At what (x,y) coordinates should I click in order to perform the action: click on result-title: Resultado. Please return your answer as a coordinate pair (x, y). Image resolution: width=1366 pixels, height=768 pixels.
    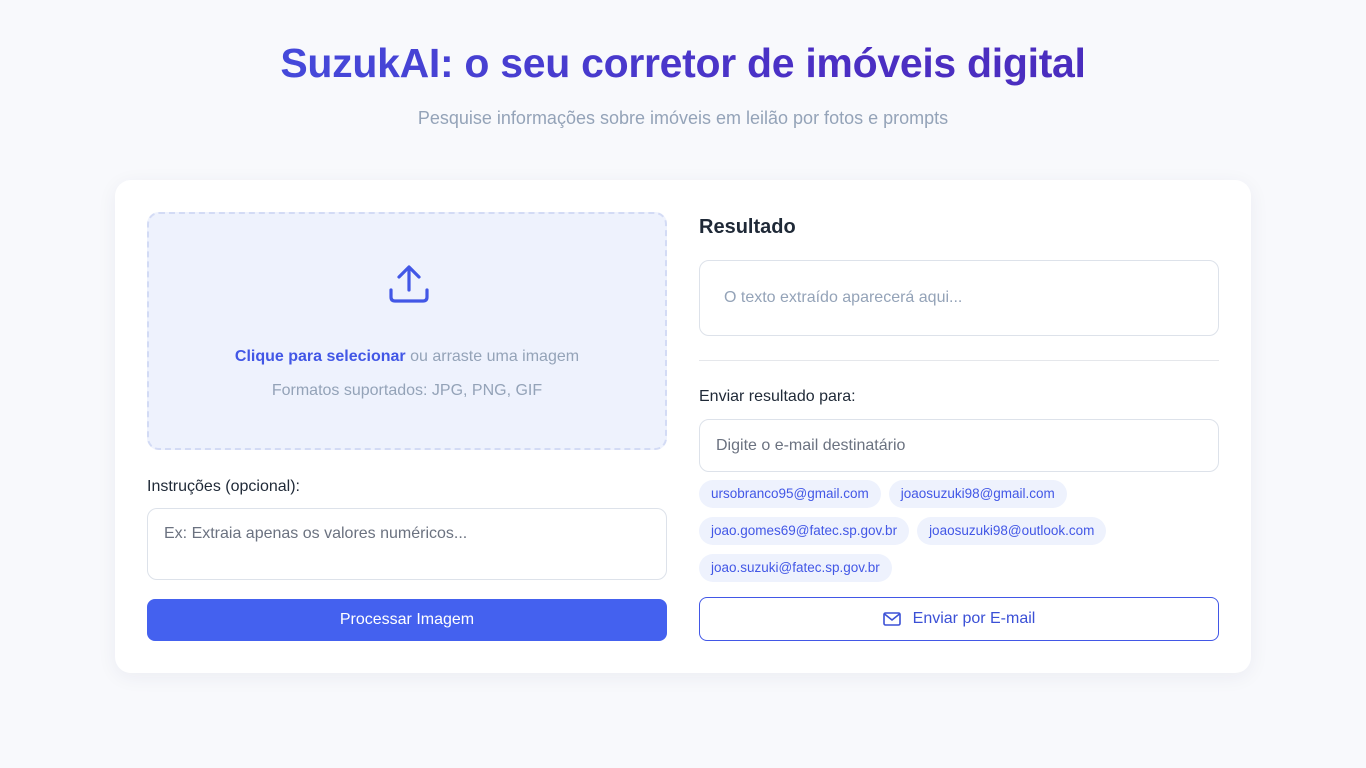
    Looking at the image, I should click on (747, 227).